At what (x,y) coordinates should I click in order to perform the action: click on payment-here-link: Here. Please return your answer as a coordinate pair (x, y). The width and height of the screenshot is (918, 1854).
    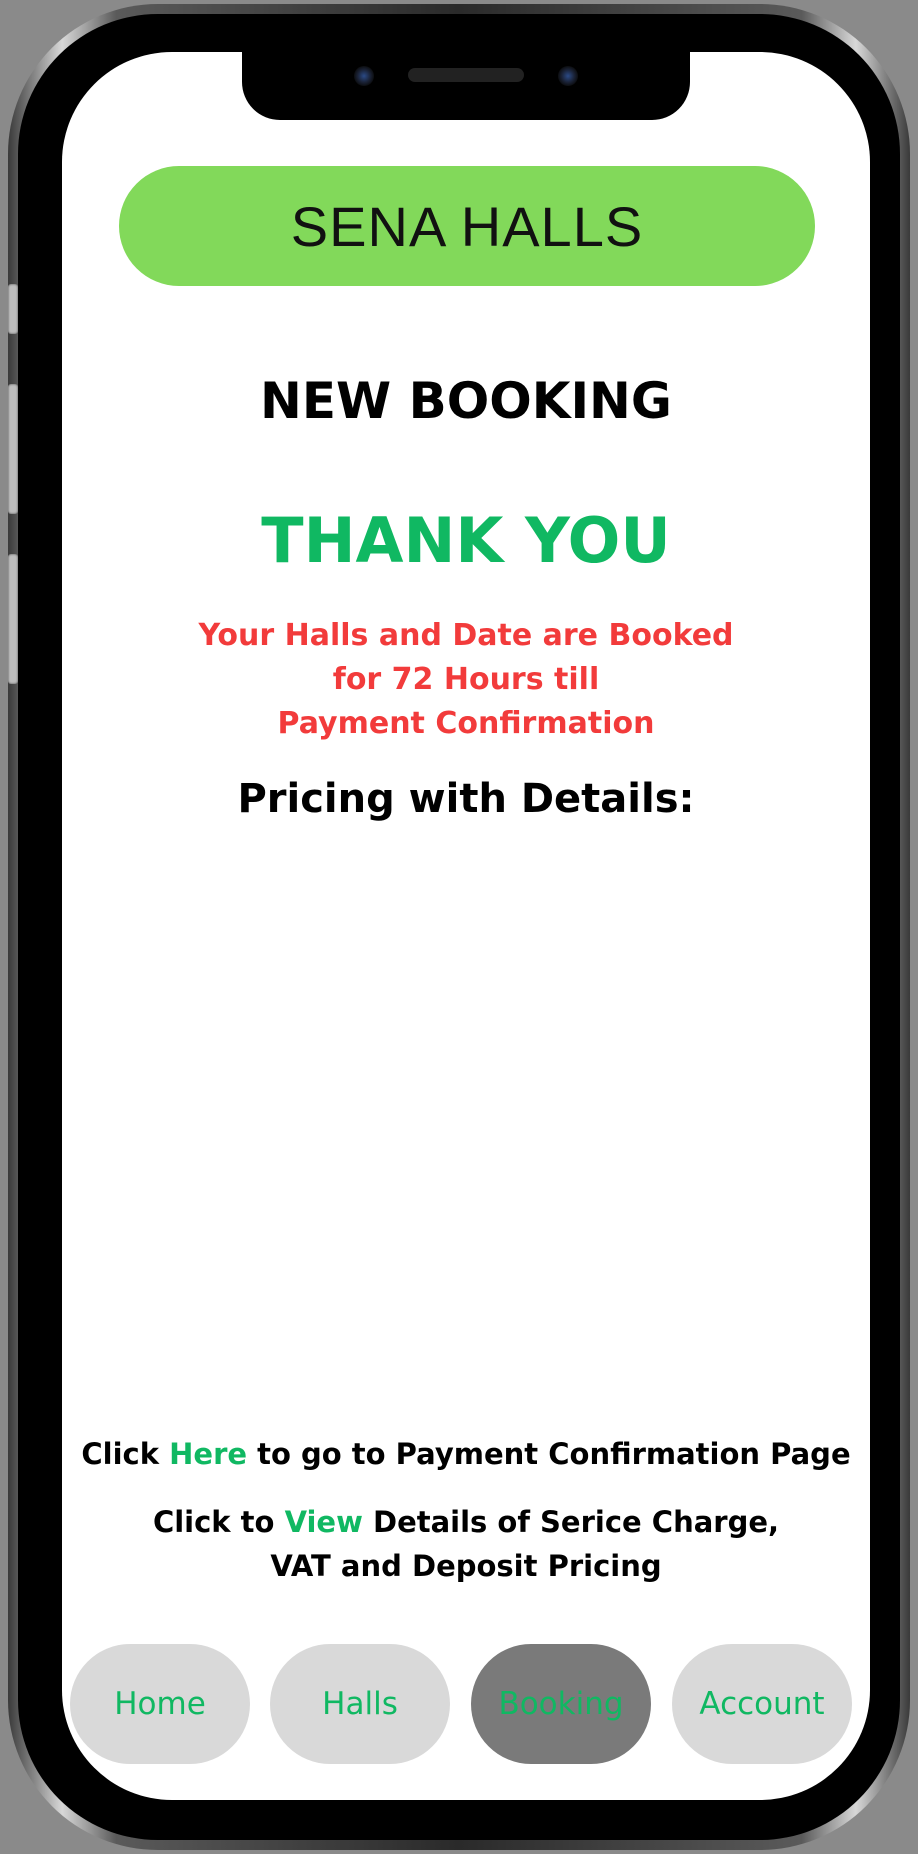
    Looking at the image, I should click on (208, 1454).